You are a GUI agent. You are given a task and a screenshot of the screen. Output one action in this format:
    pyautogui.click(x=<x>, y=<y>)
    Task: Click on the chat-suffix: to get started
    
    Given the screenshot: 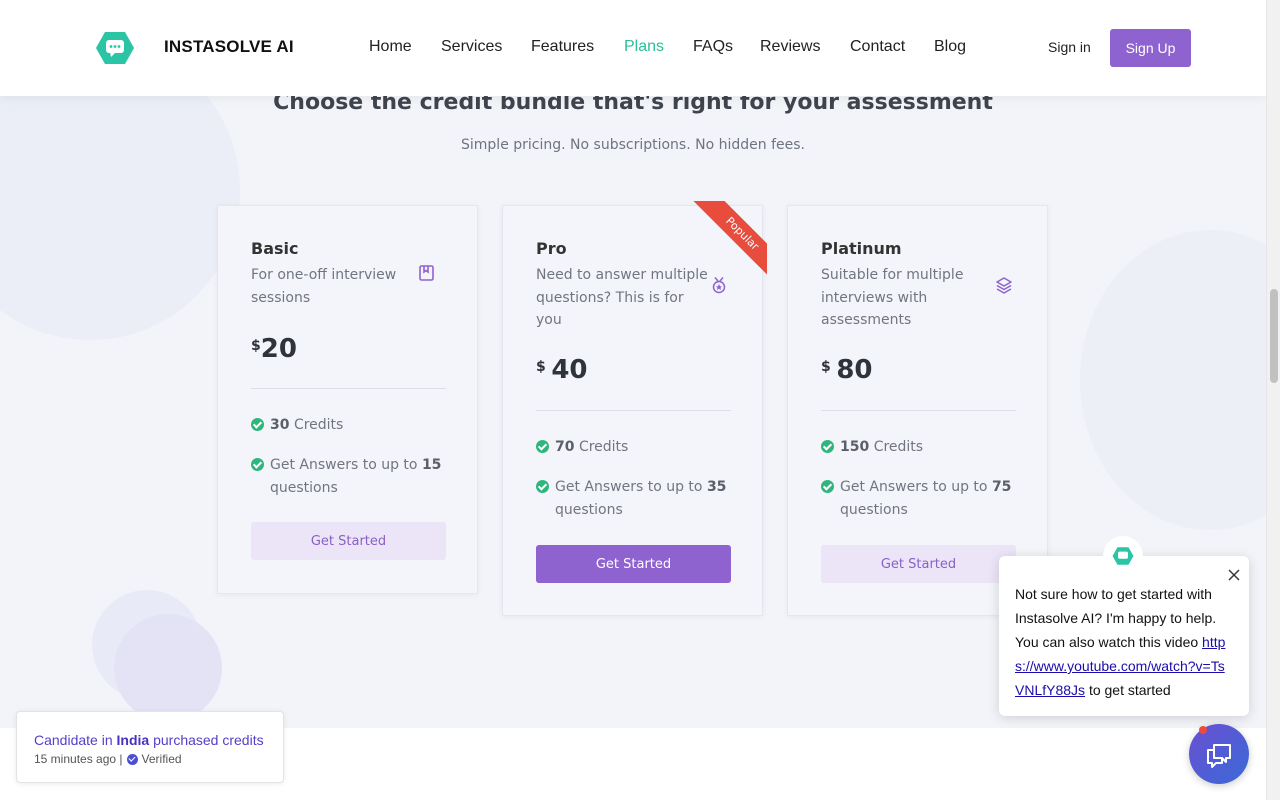 What is the action you would take?
    pyautogui.click(x=1129, y=690)
    